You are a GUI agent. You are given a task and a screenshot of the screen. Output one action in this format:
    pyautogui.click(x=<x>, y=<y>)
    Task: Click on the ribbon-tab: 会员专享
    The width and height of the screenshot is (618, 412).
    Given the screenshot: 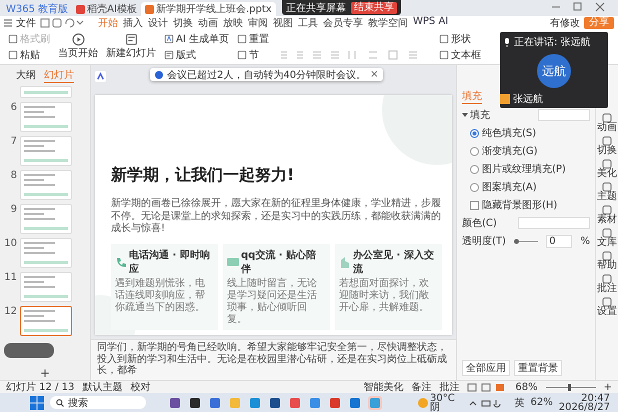 What is the action you would take?
    pyautogui.click(x=343, y=23)
    